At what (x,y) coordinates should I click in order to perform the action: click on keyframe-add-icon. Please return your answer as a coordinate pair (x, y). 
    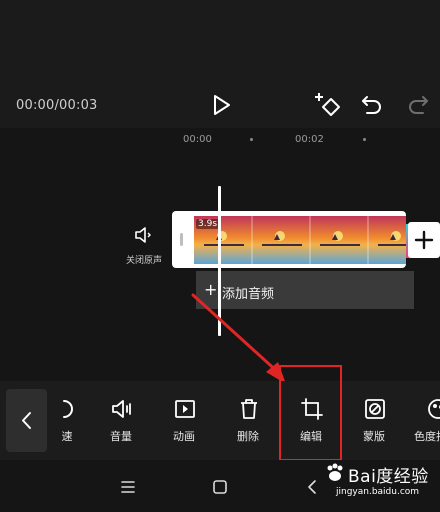
    Looking at the image, I should click on (327, 104).